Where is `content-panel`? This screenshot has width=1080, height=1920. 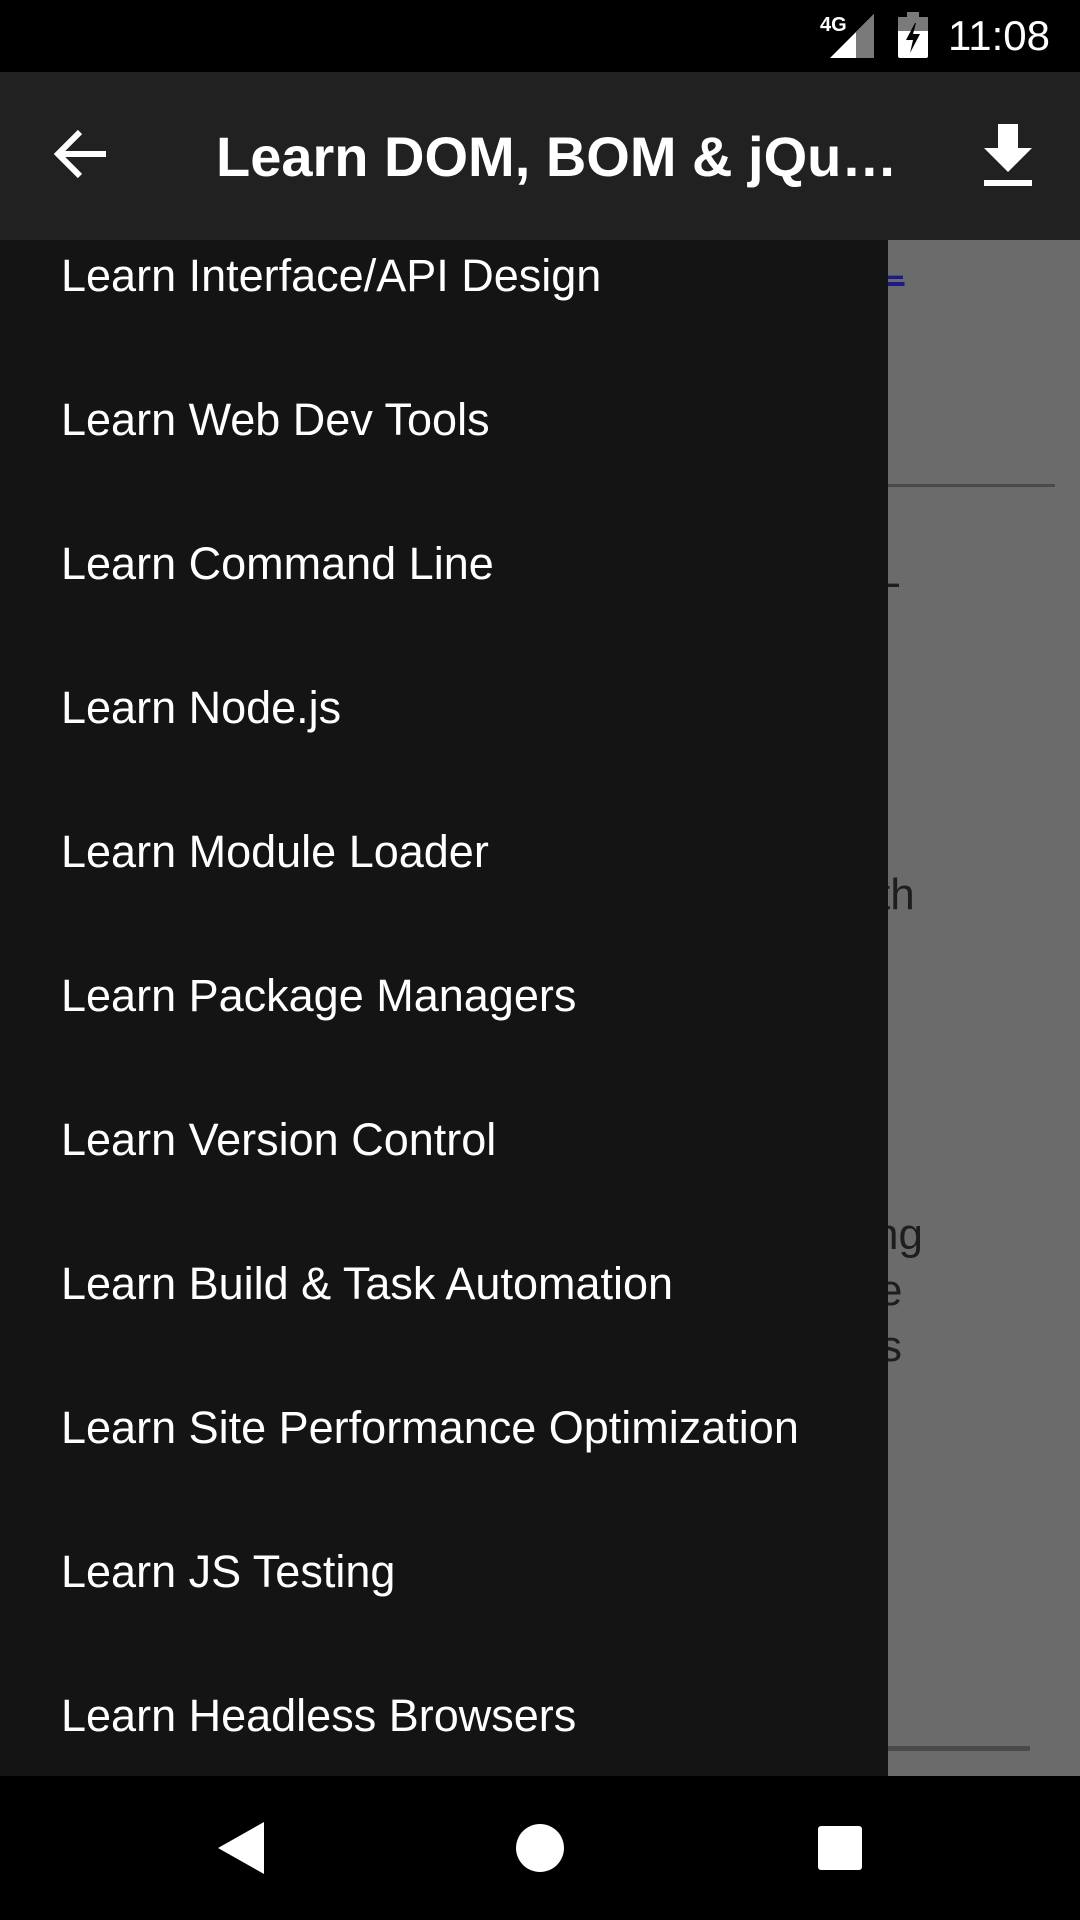 content-panel is located at coordinates (980, 987).